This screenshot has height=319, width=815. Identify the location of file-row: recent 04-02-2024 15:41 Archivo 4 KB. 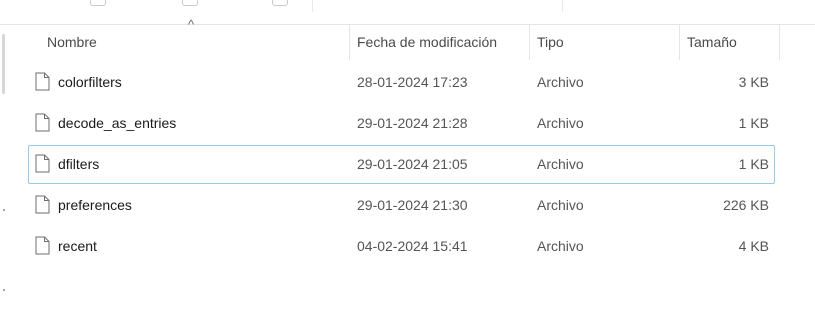
(401, 246).